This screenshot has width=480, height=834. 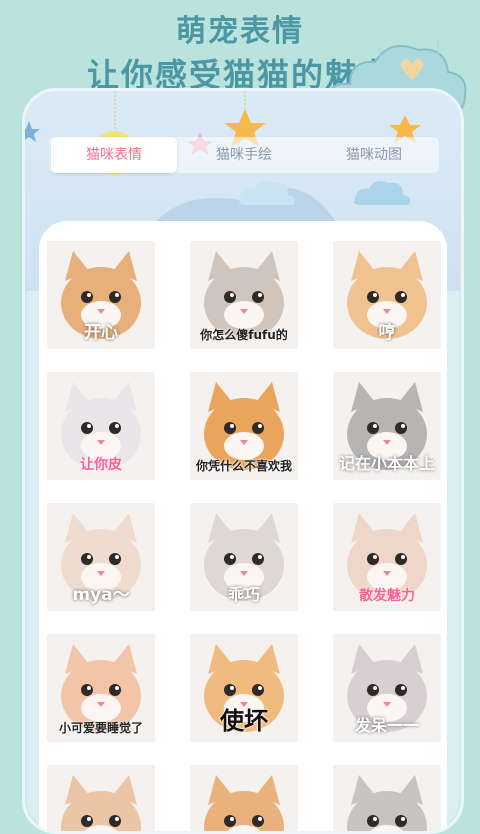 I want to click on sticker-item: 让你皮, so click(x=101, y=426).